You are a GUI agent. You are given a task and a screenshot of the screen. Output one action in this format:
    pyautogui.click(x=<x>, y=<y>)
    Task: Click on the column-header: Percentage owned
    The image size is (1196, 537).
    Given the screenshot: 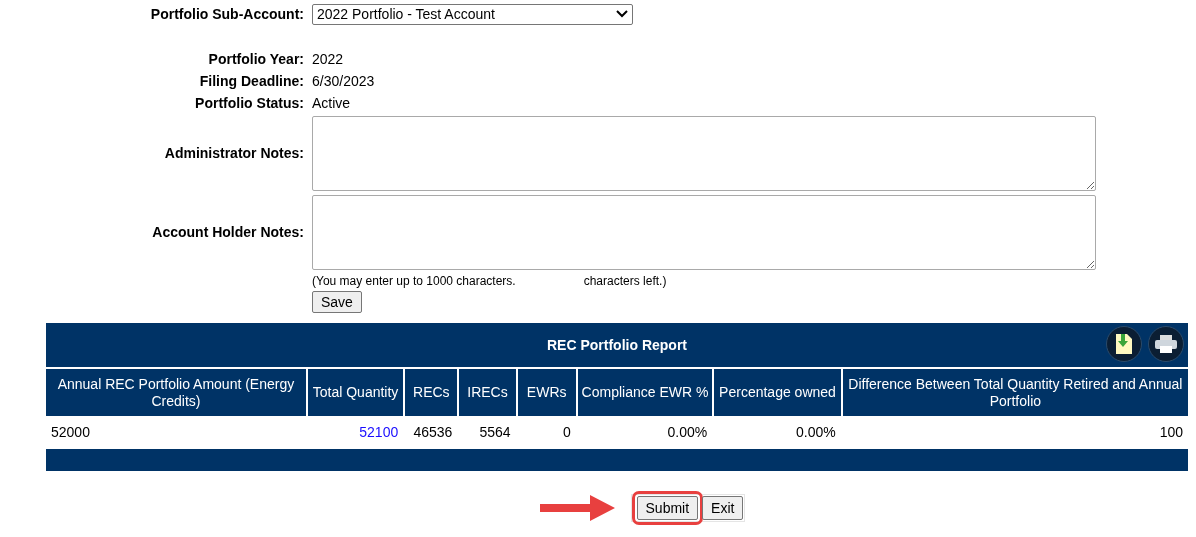 What is the action you would take?
    pyautogui.click(x=777, y=392)
    